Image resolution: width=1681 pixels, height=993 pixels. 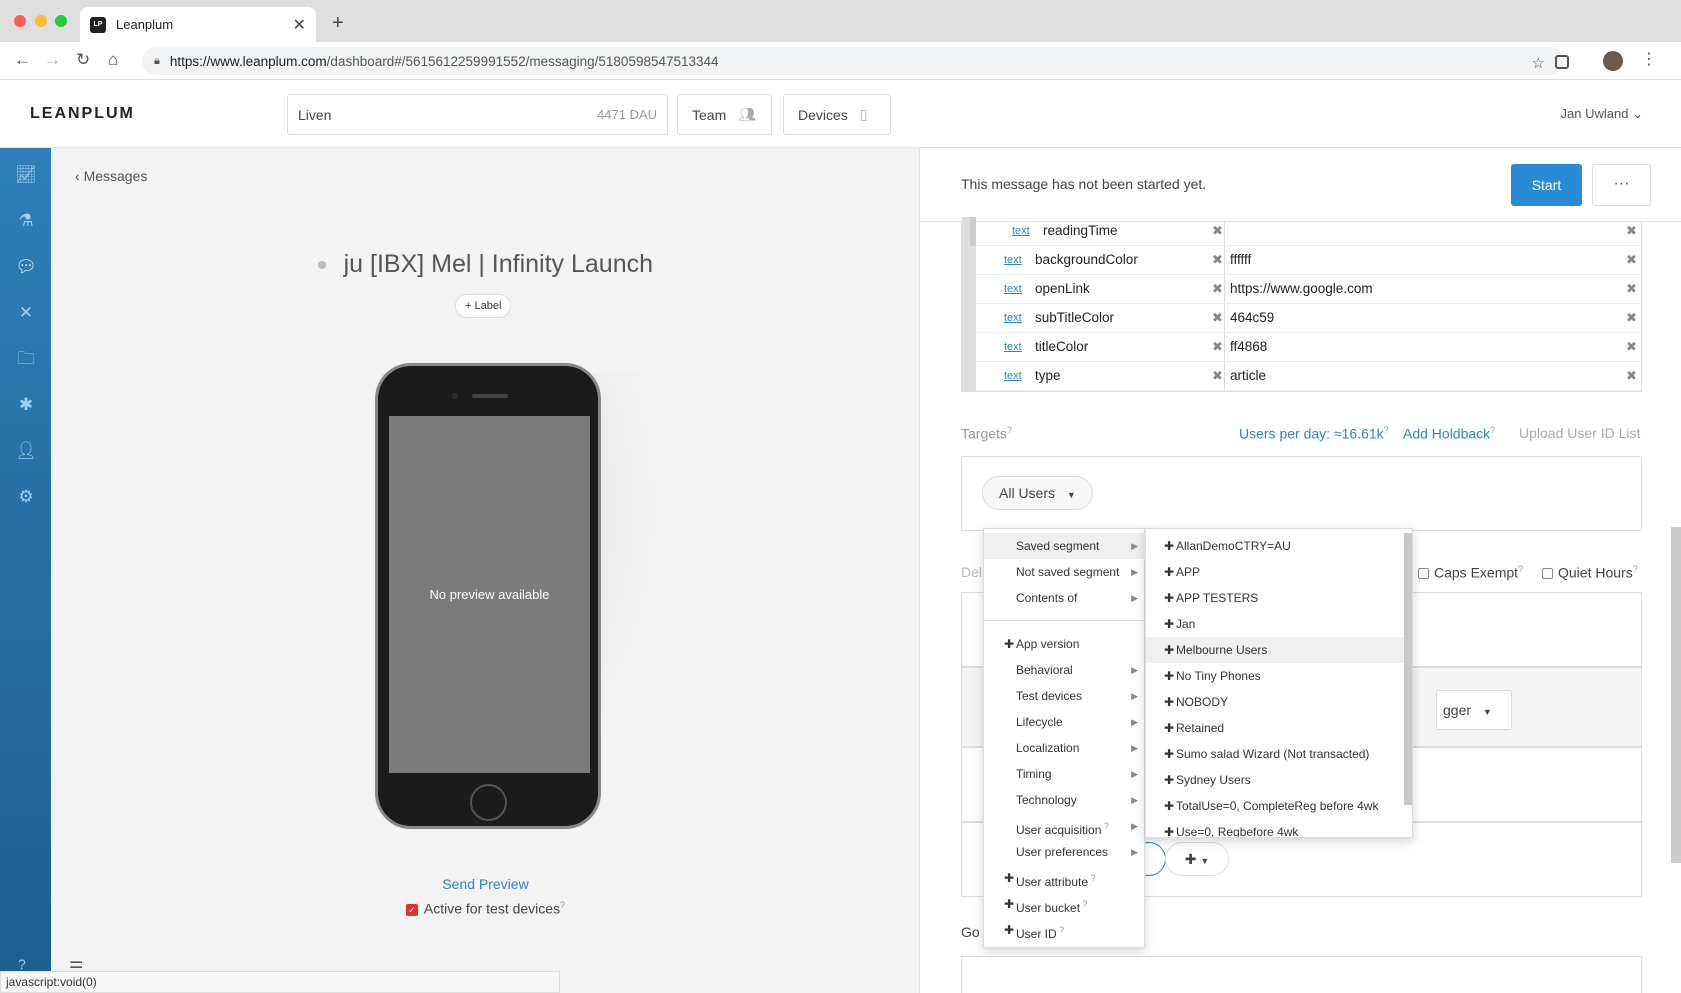 I want to click on active-test-devices-row: ✓ Active for test devices?, so click(x=485, y=908).